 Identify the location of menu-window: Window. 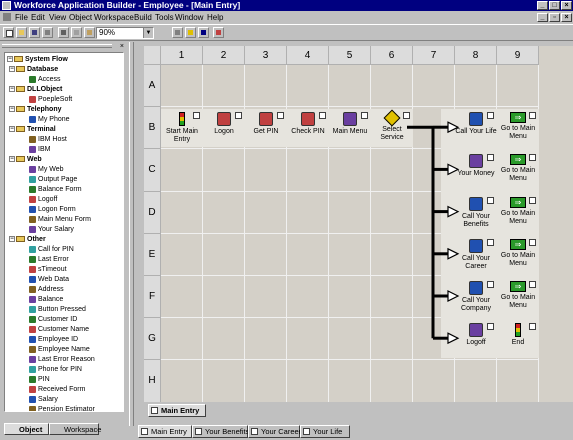
(189, 17).